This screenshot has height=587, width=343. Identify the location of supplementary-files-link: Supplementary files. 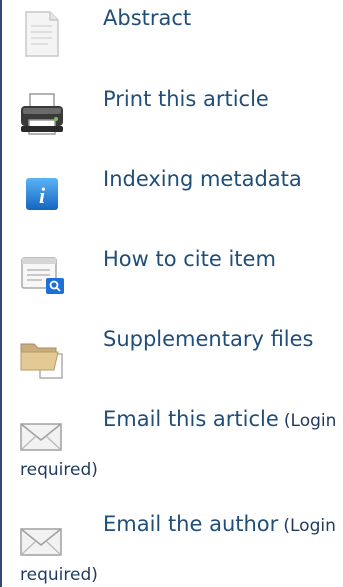
(208, 339).